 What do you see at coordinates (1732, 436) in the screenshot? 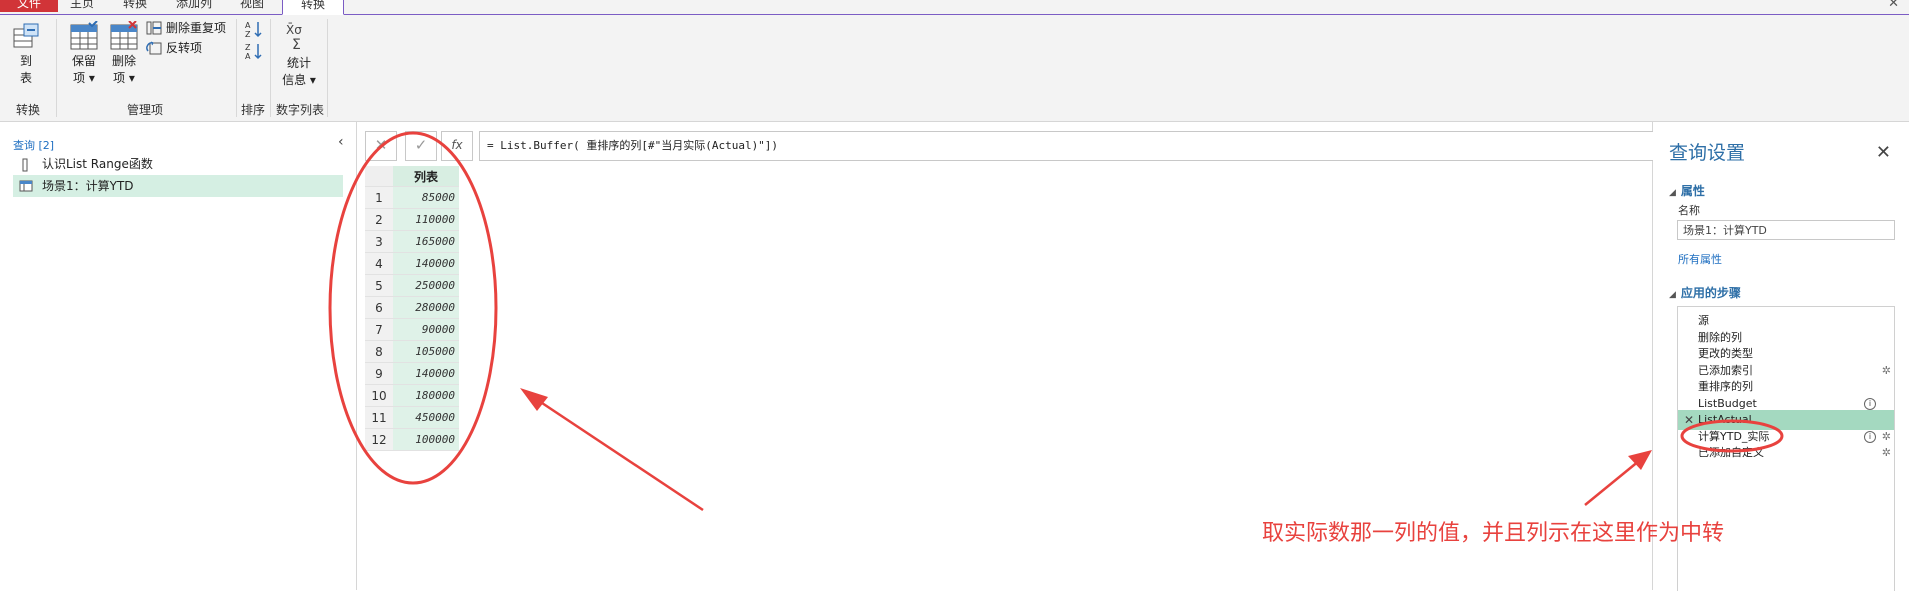
I see `annotation-ellipse-step` at bounding box center [1732, 436].